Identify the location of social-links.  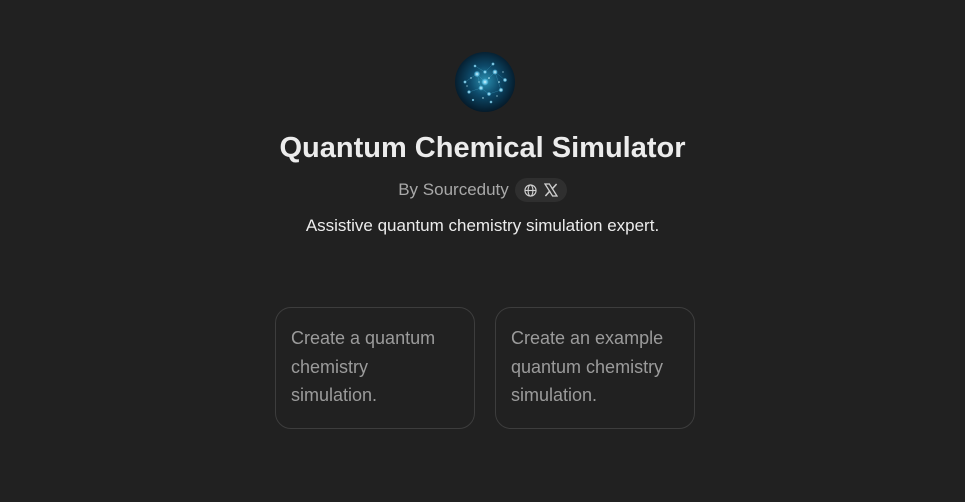
(540, 190).